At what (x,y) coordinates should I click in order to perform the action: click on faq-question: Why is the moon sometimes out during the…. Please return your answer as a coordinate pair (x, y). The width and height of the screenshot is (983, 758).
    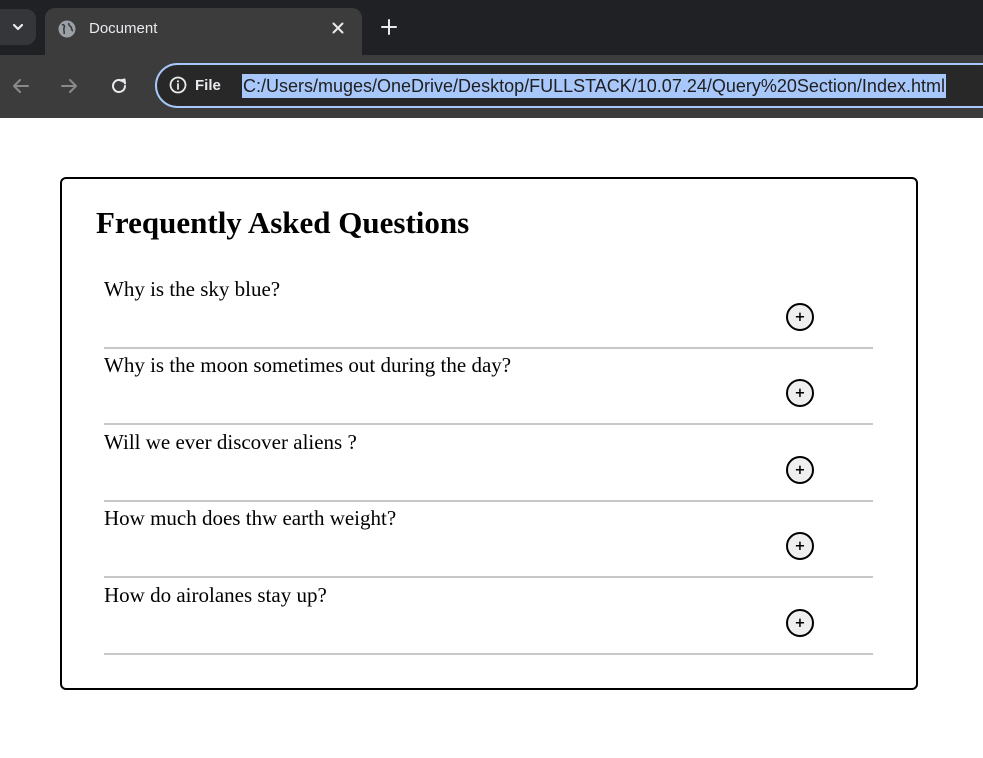
    Looking at the image, I should click on (308, 365).